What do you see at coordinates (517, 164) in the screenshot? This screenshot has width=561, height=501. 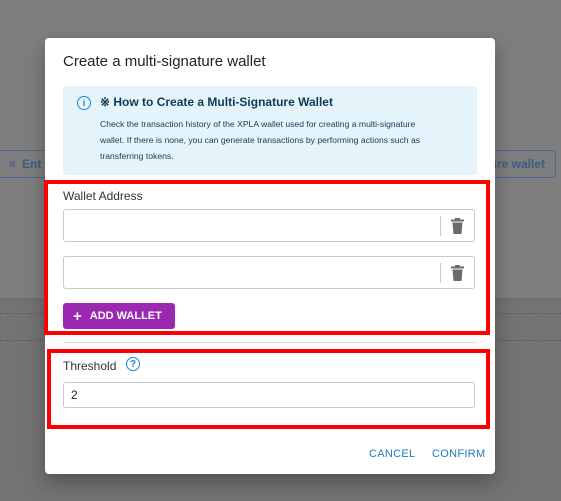 I see `background-wallet-label: ure wallet` at bounding box center [517, 164].